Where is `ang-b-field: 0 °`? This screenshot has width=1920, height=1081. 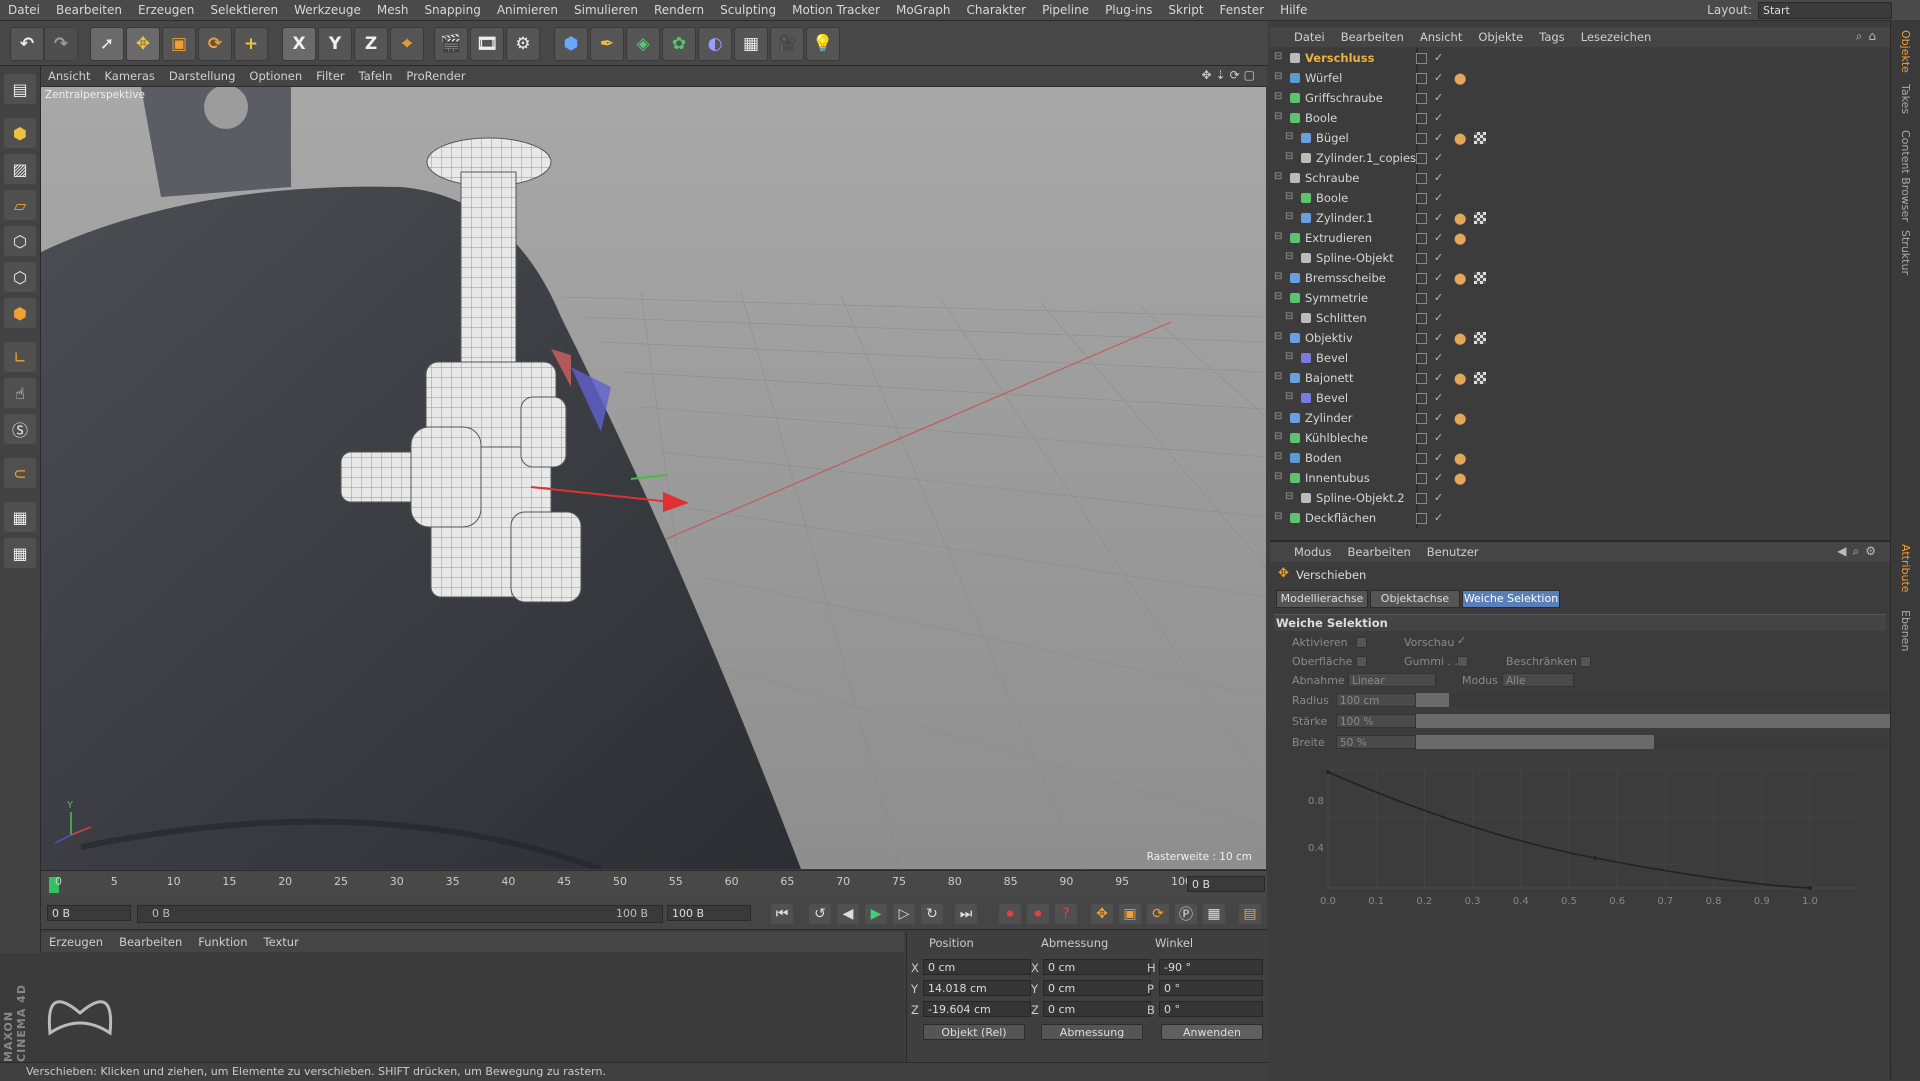 ang-b-field: 0 ° is located at coordinates (1211, 1009).